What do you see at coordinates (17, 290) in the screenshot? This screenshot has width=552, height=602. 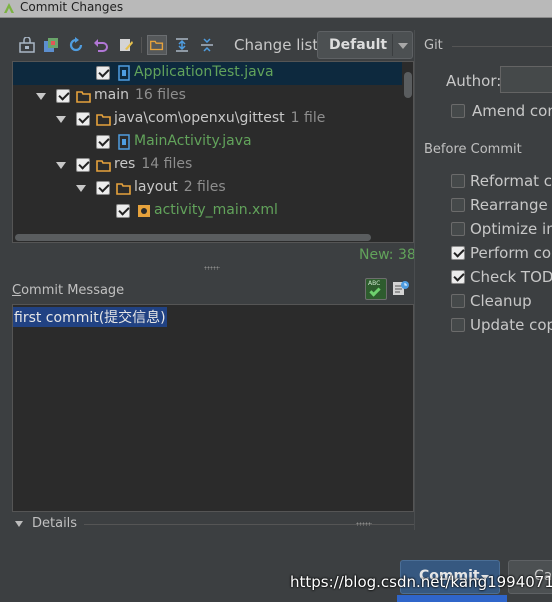 I see `commit-message-mnemonic: C` at bounding box center [17, 290].